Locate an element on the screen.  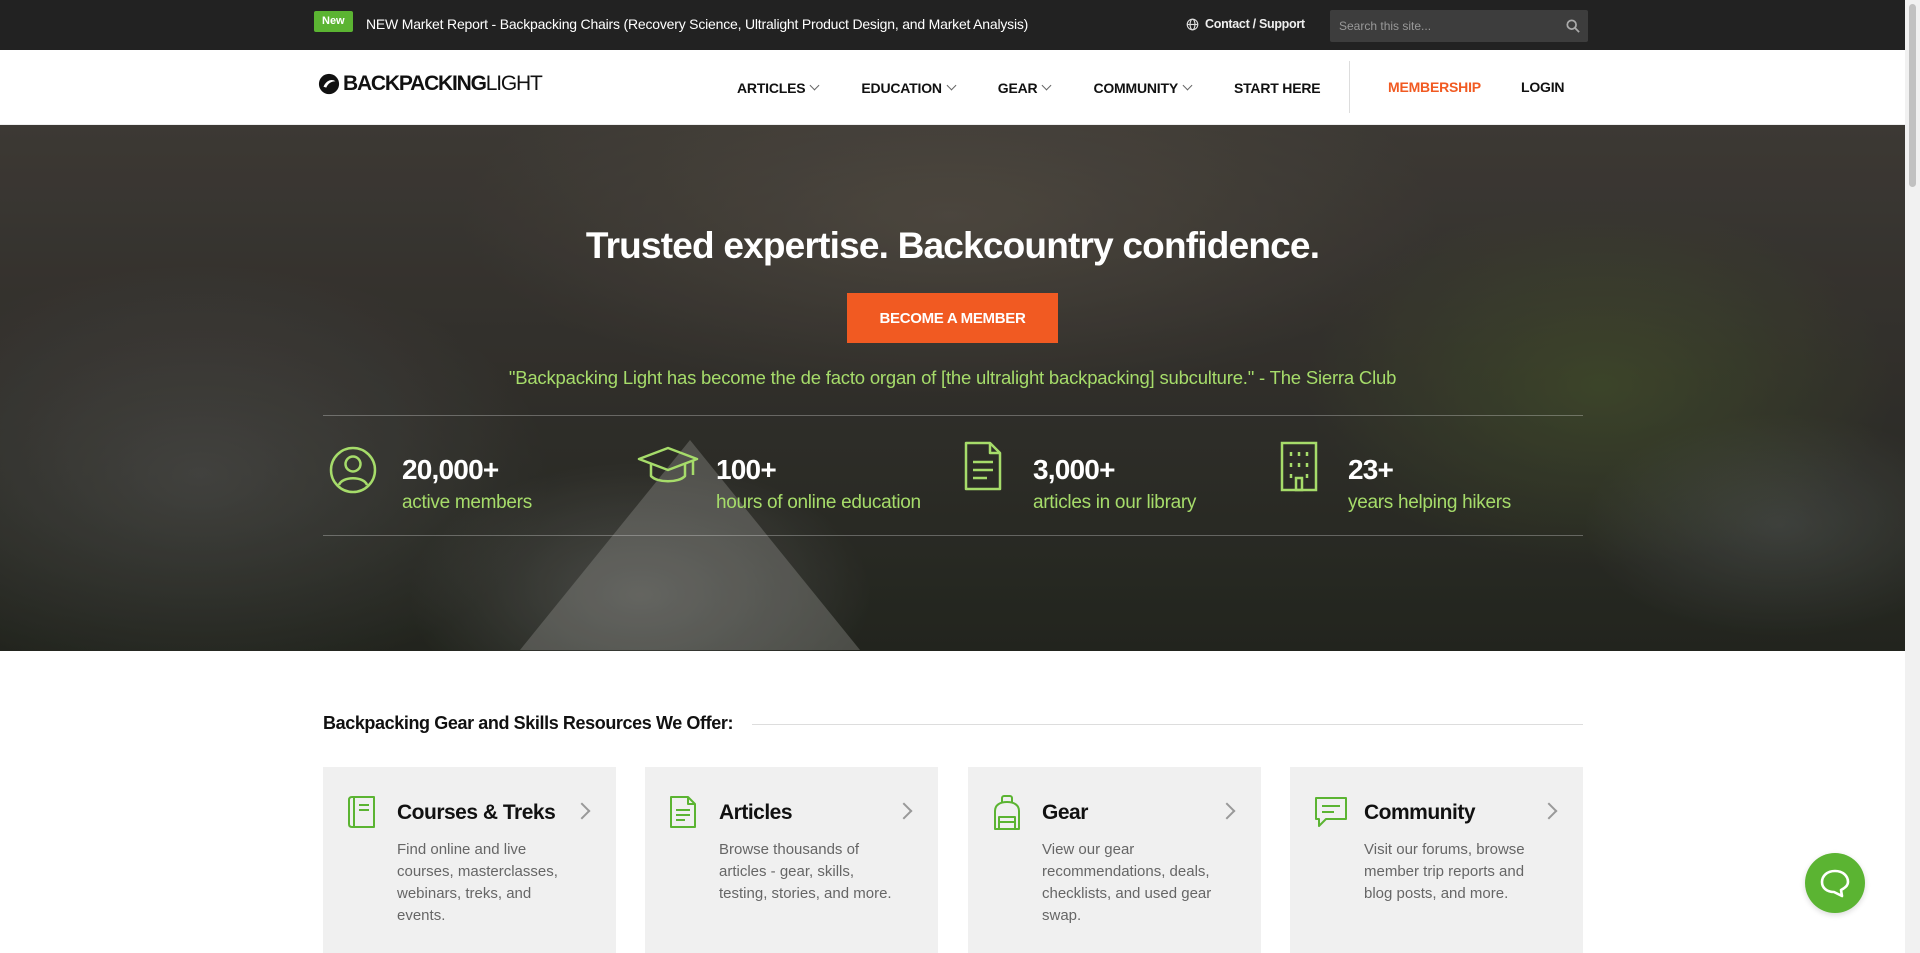
nav-item-start-here: START HERE is located at coordinates (1277, 87).